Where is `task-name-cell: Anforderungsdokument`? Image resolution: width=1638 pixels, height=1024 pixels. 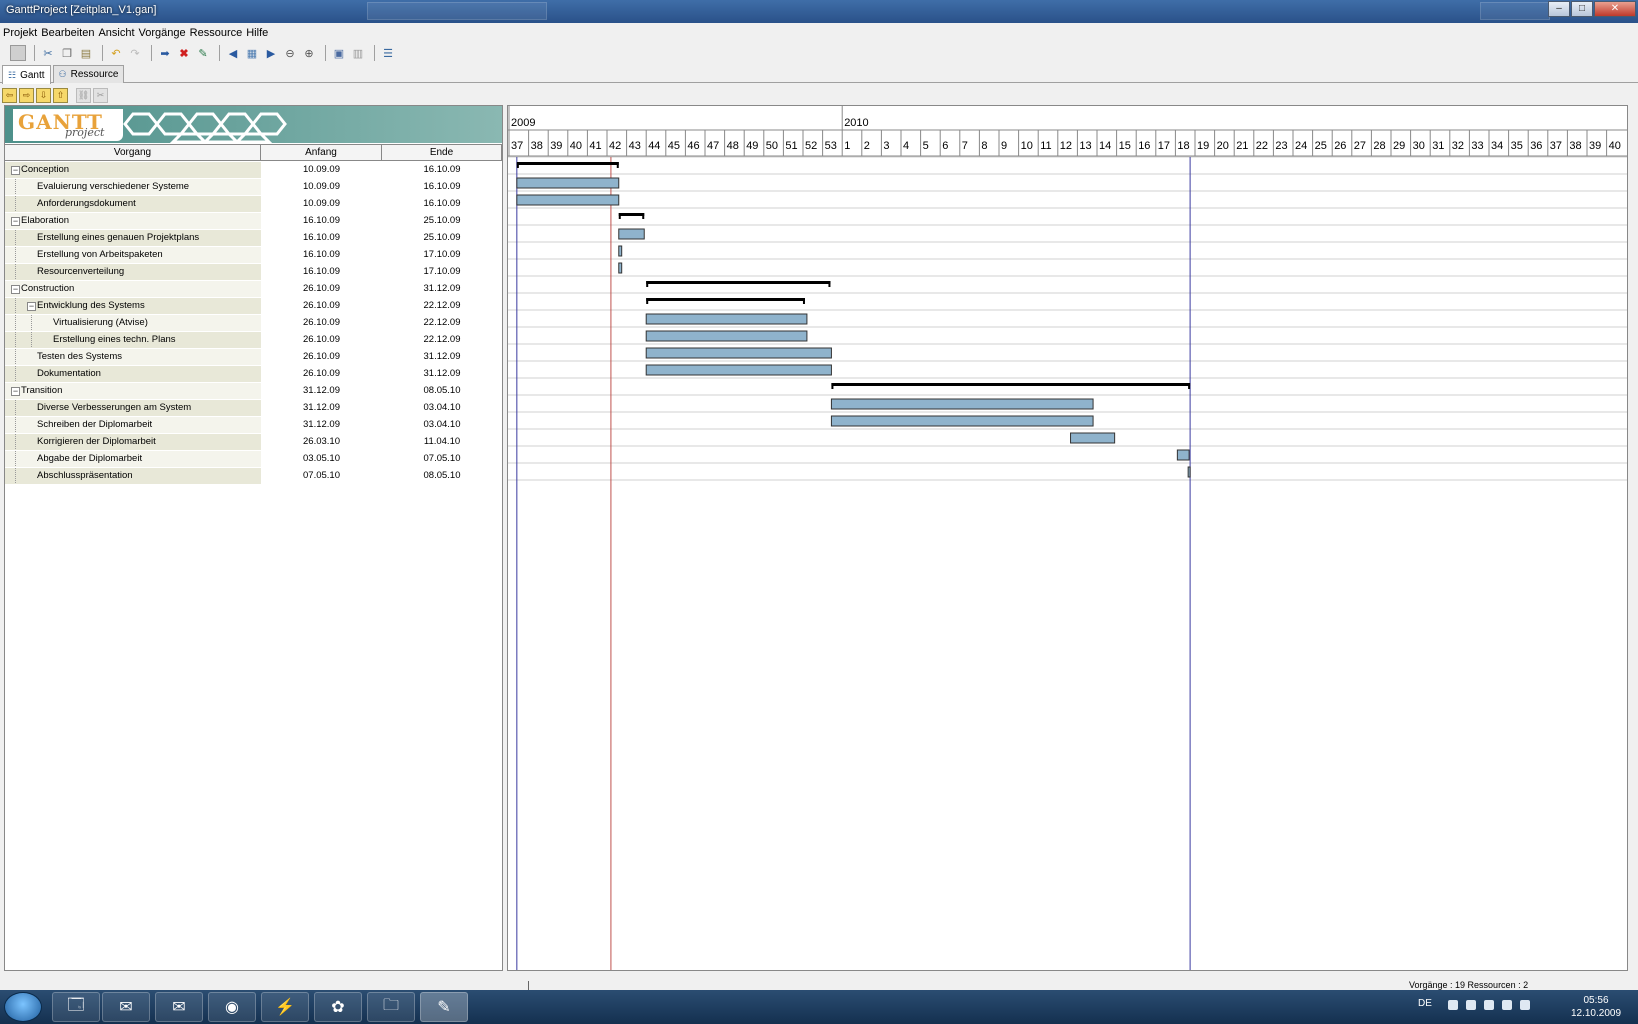
task-name-cell: Anforderungsdokument is located at coordinates (133, 204).